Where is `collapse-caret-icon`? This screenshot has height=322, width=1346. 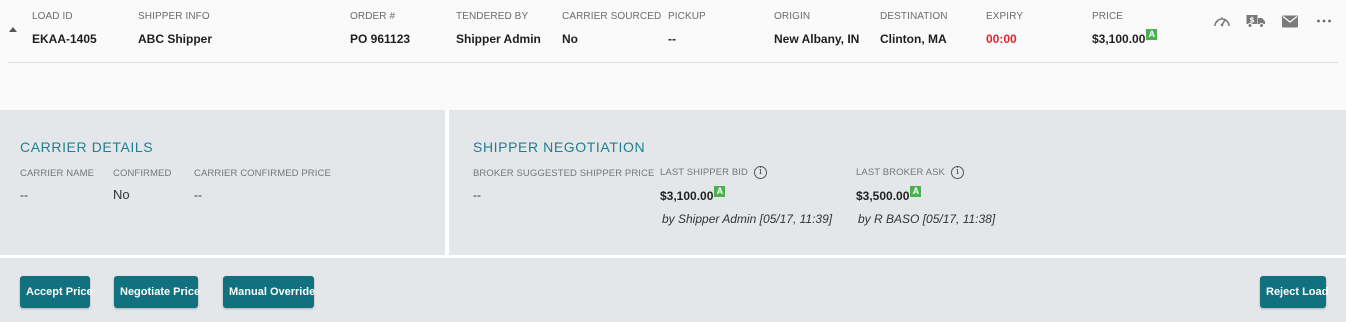
collapse-caret-icon is located at coordinates (13, 29).